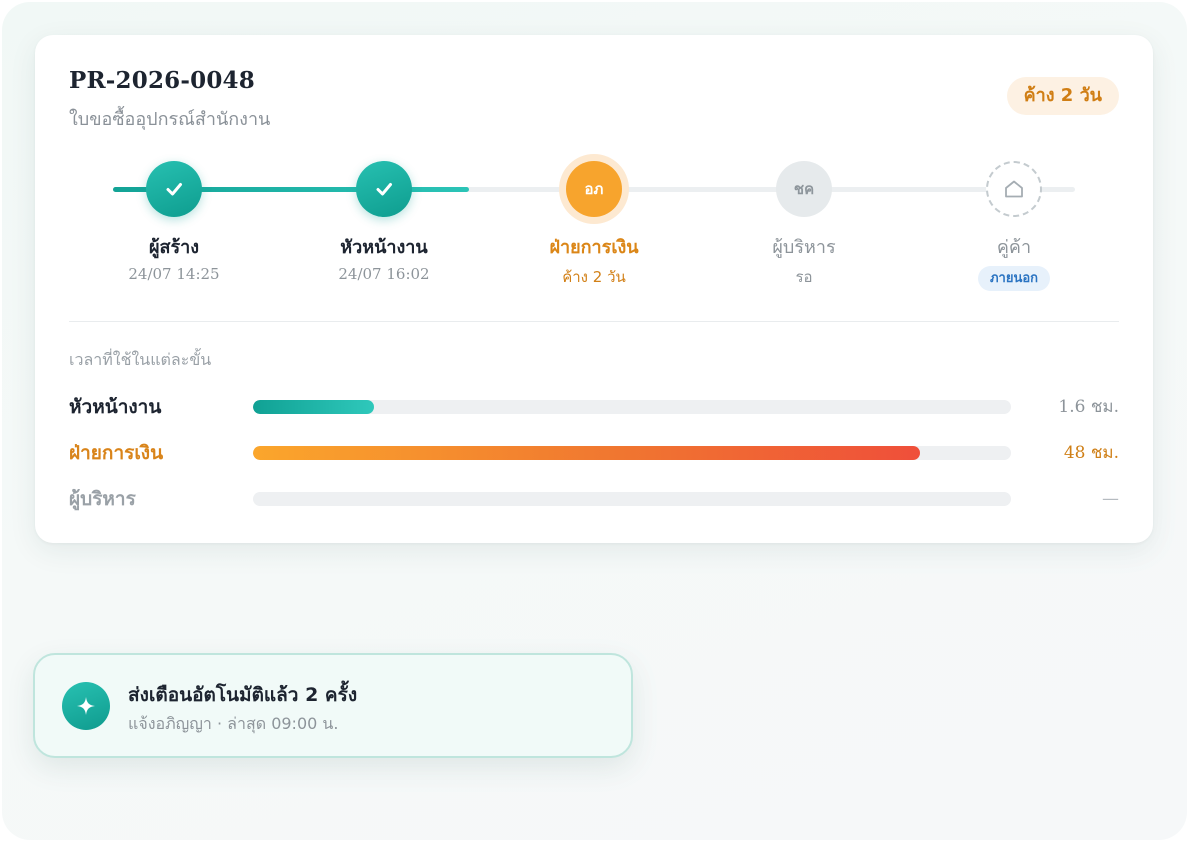 The image size is (1189, 842). I want to click on step-title: หัวหน้างาน, so click(384, 247).